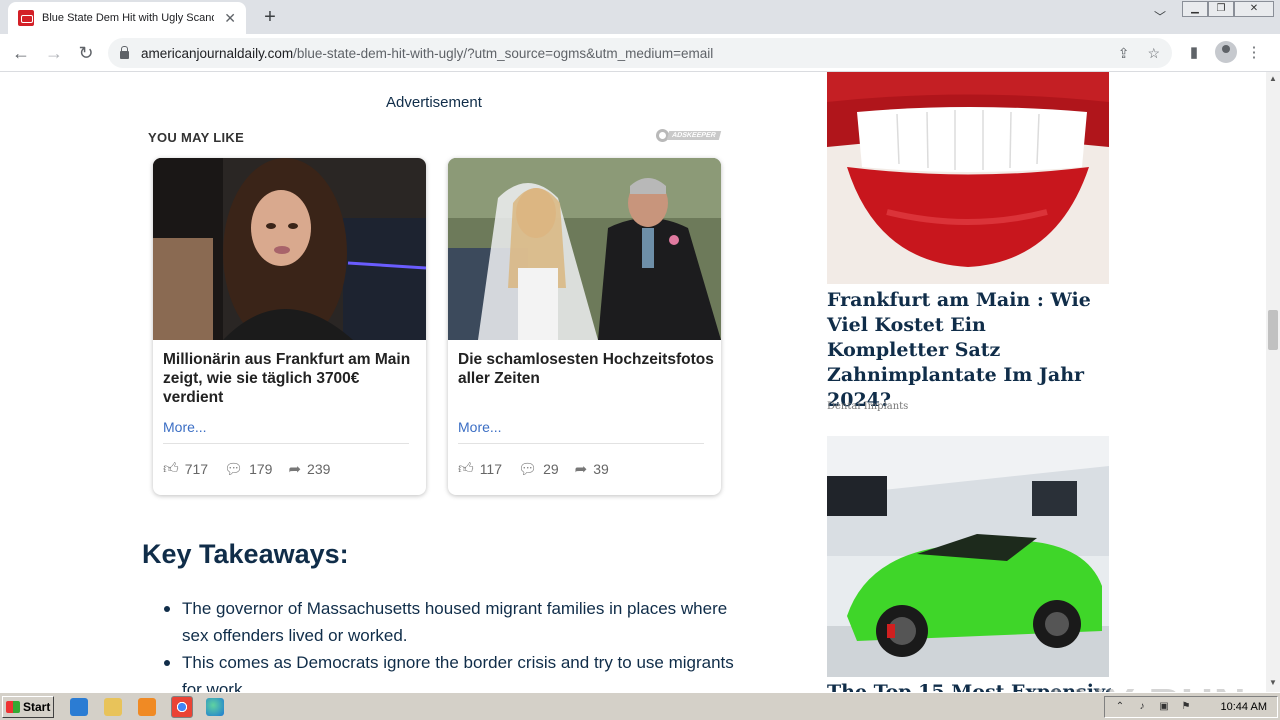 Image resolution: width=1280 pixels, height=720 pixels. I want to click on back-arrow-icon: ←, so click(21, 53).